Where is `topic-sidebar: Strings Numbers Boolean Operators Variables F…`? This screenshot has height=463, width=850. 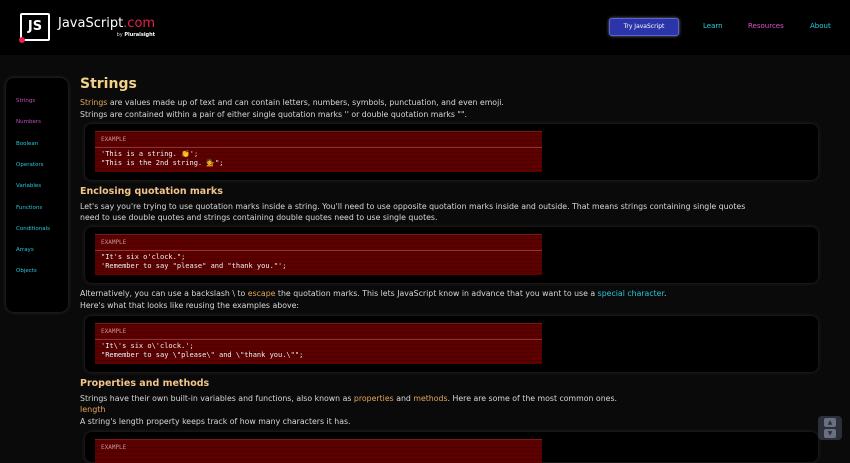 topic-sidebar: Strings Numbers Boolean Operators Variables F… is located at coordinates (37, 195).